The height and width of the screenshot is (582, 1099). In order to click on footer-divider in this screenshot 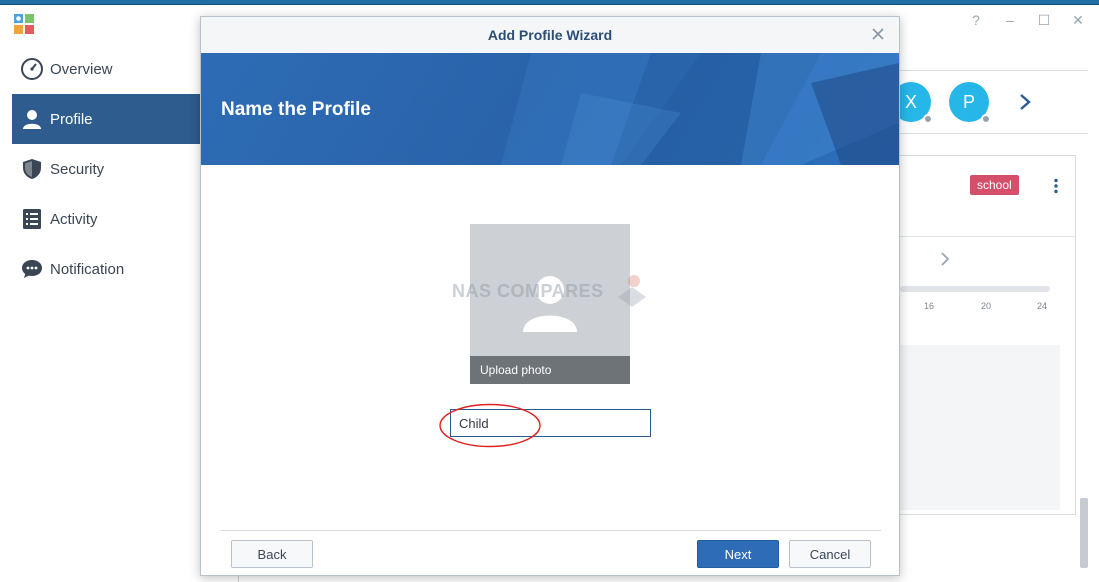, I will do `click(551, 530)`.